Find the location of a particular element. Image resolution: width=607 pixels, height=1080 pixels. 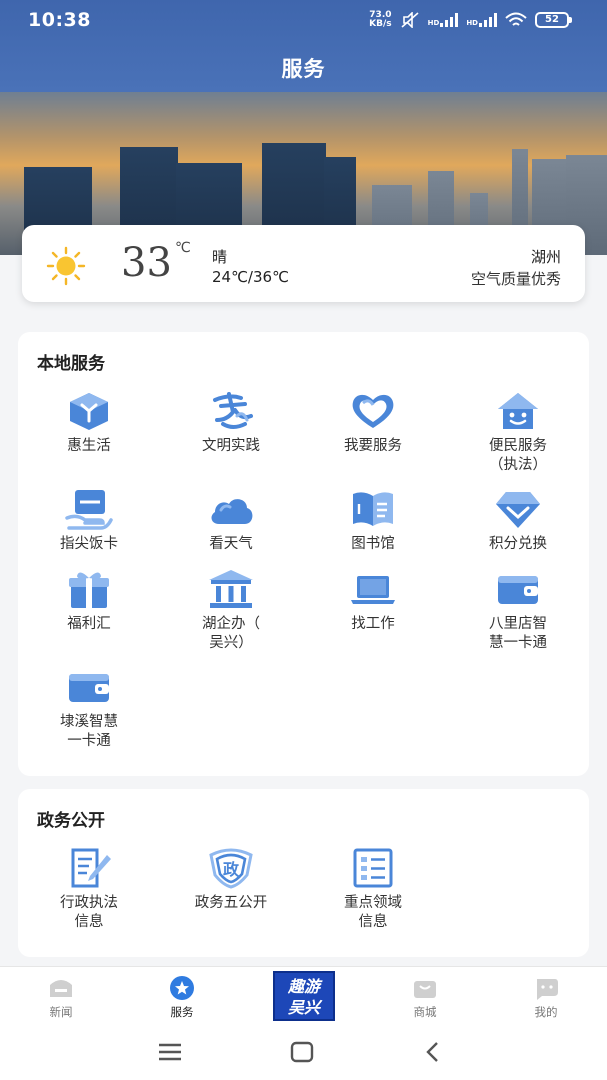

service-fuli-hui: 福利汇 is located at coordinates (89, 601).